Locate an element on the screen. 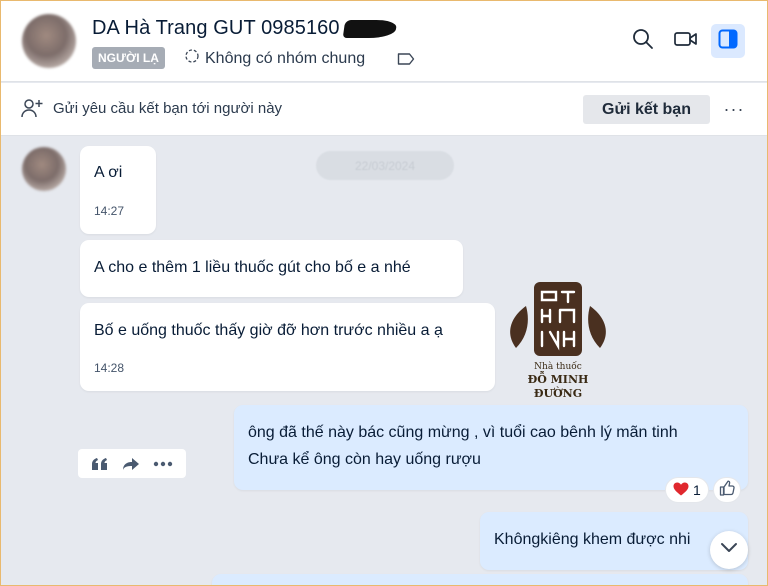 The image size is (768, 586). redaction-mark is located at coordinates (370, 29).